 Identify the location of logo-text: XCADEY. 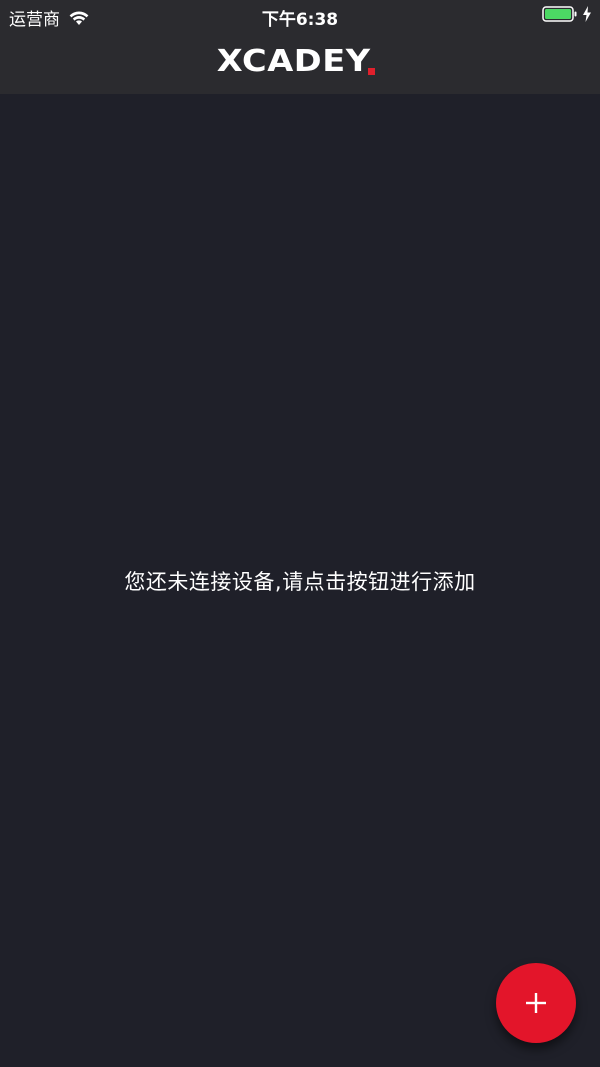
(293, 61).